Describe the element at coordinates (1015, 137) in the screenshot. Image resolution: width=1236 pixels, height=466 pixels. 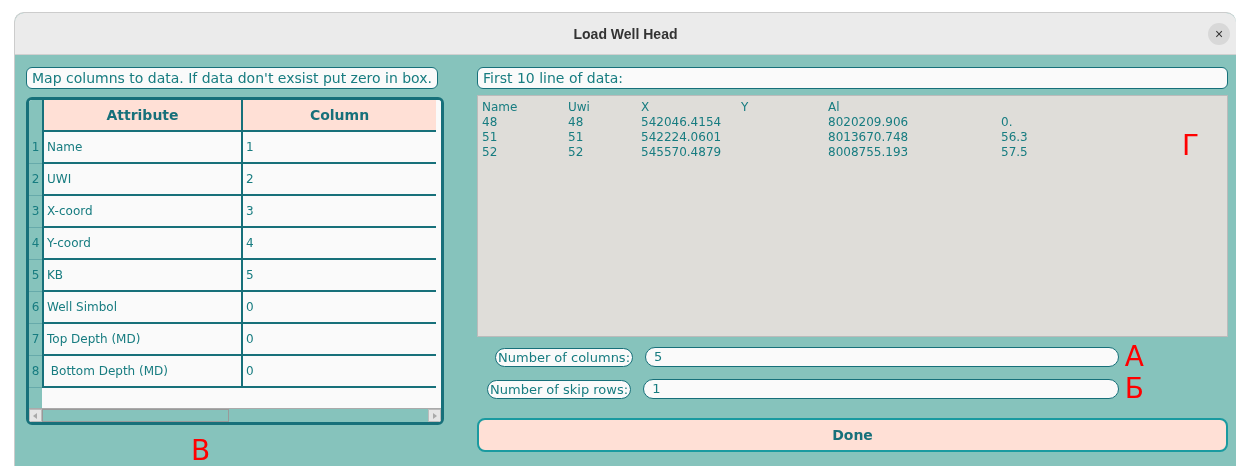
I see `preview-text: 56.3` at that location.